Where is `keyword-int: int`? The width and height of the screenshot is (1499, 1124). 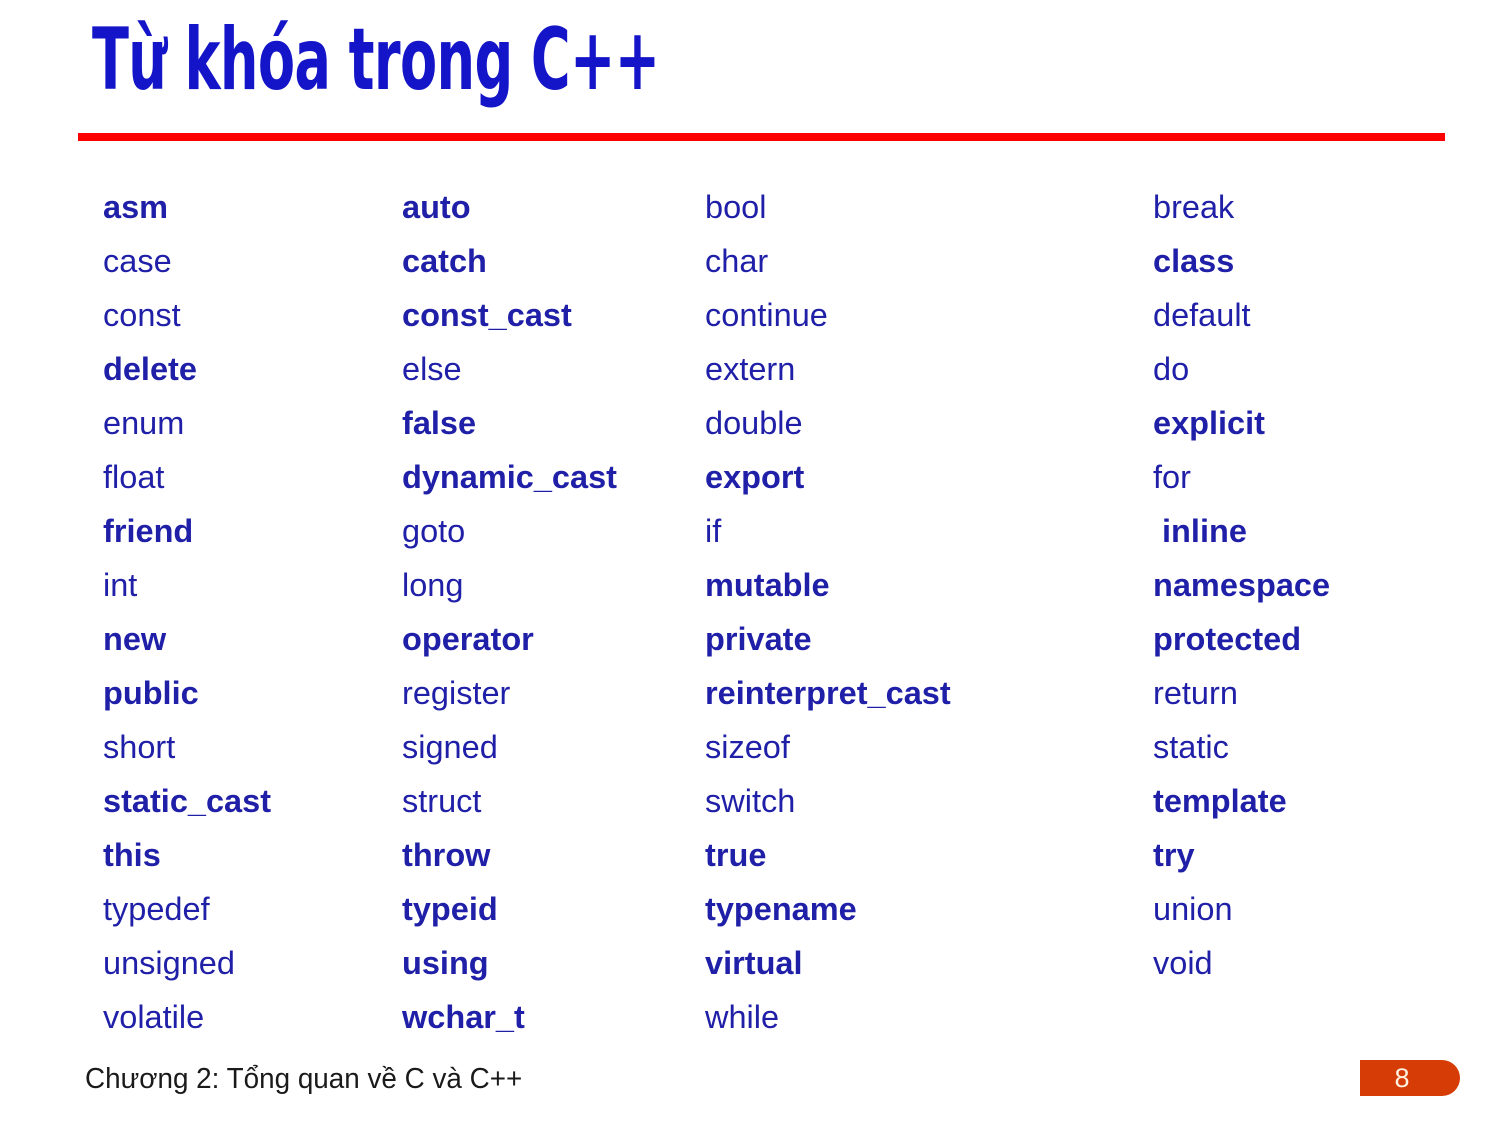 keyword-int: int is located at coordinates (120, 585).